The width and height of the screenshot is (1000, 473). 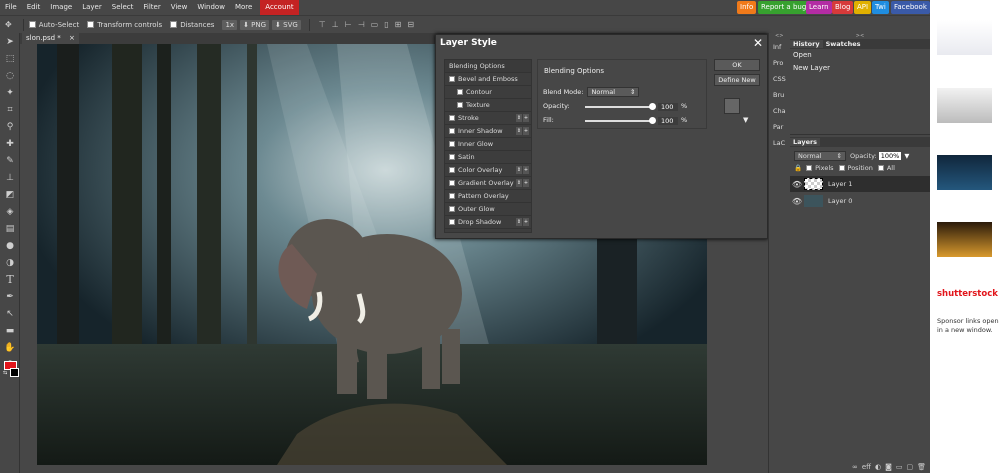 What do you see at coordinates (488, 183) in the screenshot?
I see `style-item-gradient-overlay: Gradient Overlay ⇕ +` at bounding box center [488, 183].